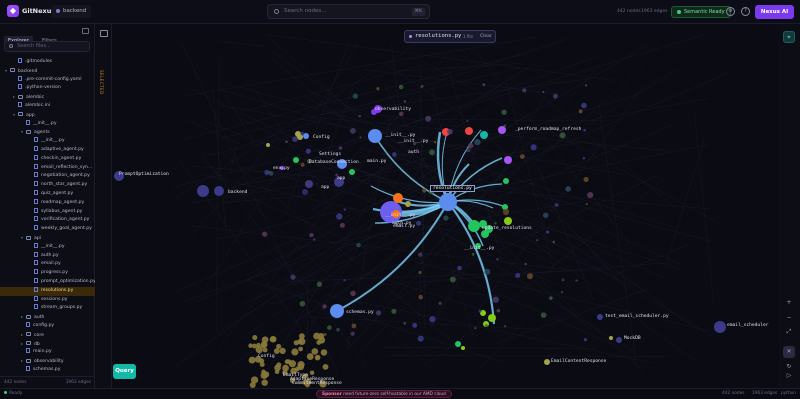 The height and width of the screenshot is (399, 800). I want to click on tree-file: .pre-commit-config.yaml, so click(47, 80).